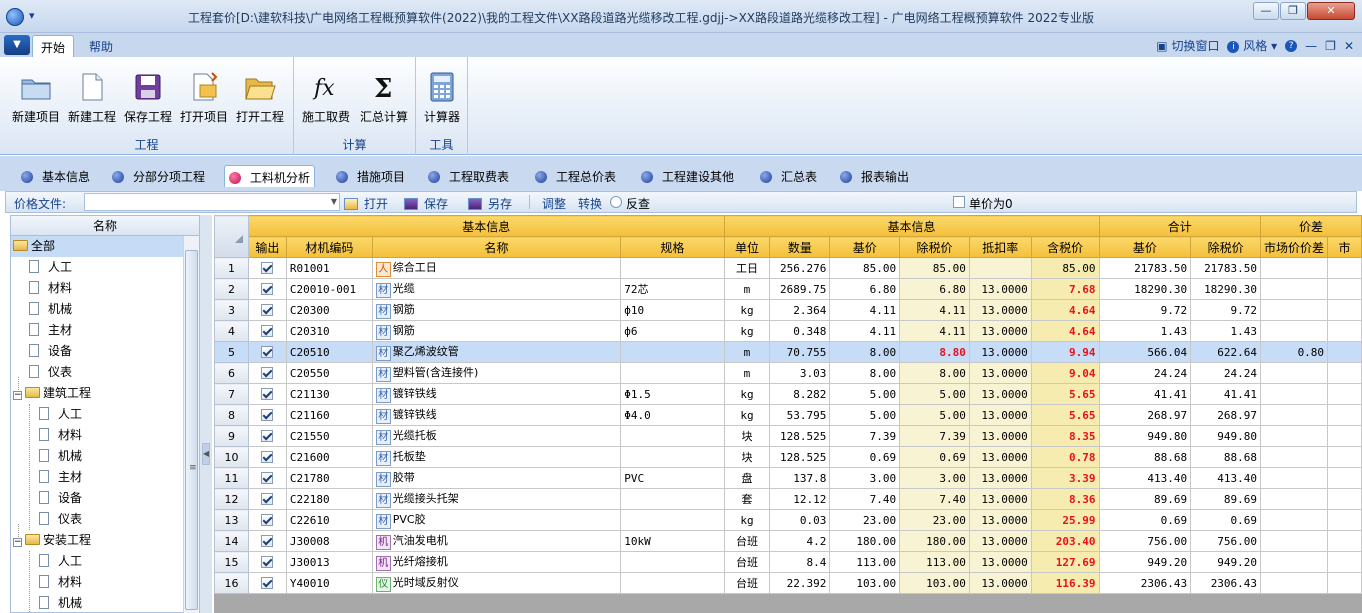  Describe the element at coordinates (1226, 352) in the screenshot. I see `total-price-excl-tax-cell: 622.64` at that location.